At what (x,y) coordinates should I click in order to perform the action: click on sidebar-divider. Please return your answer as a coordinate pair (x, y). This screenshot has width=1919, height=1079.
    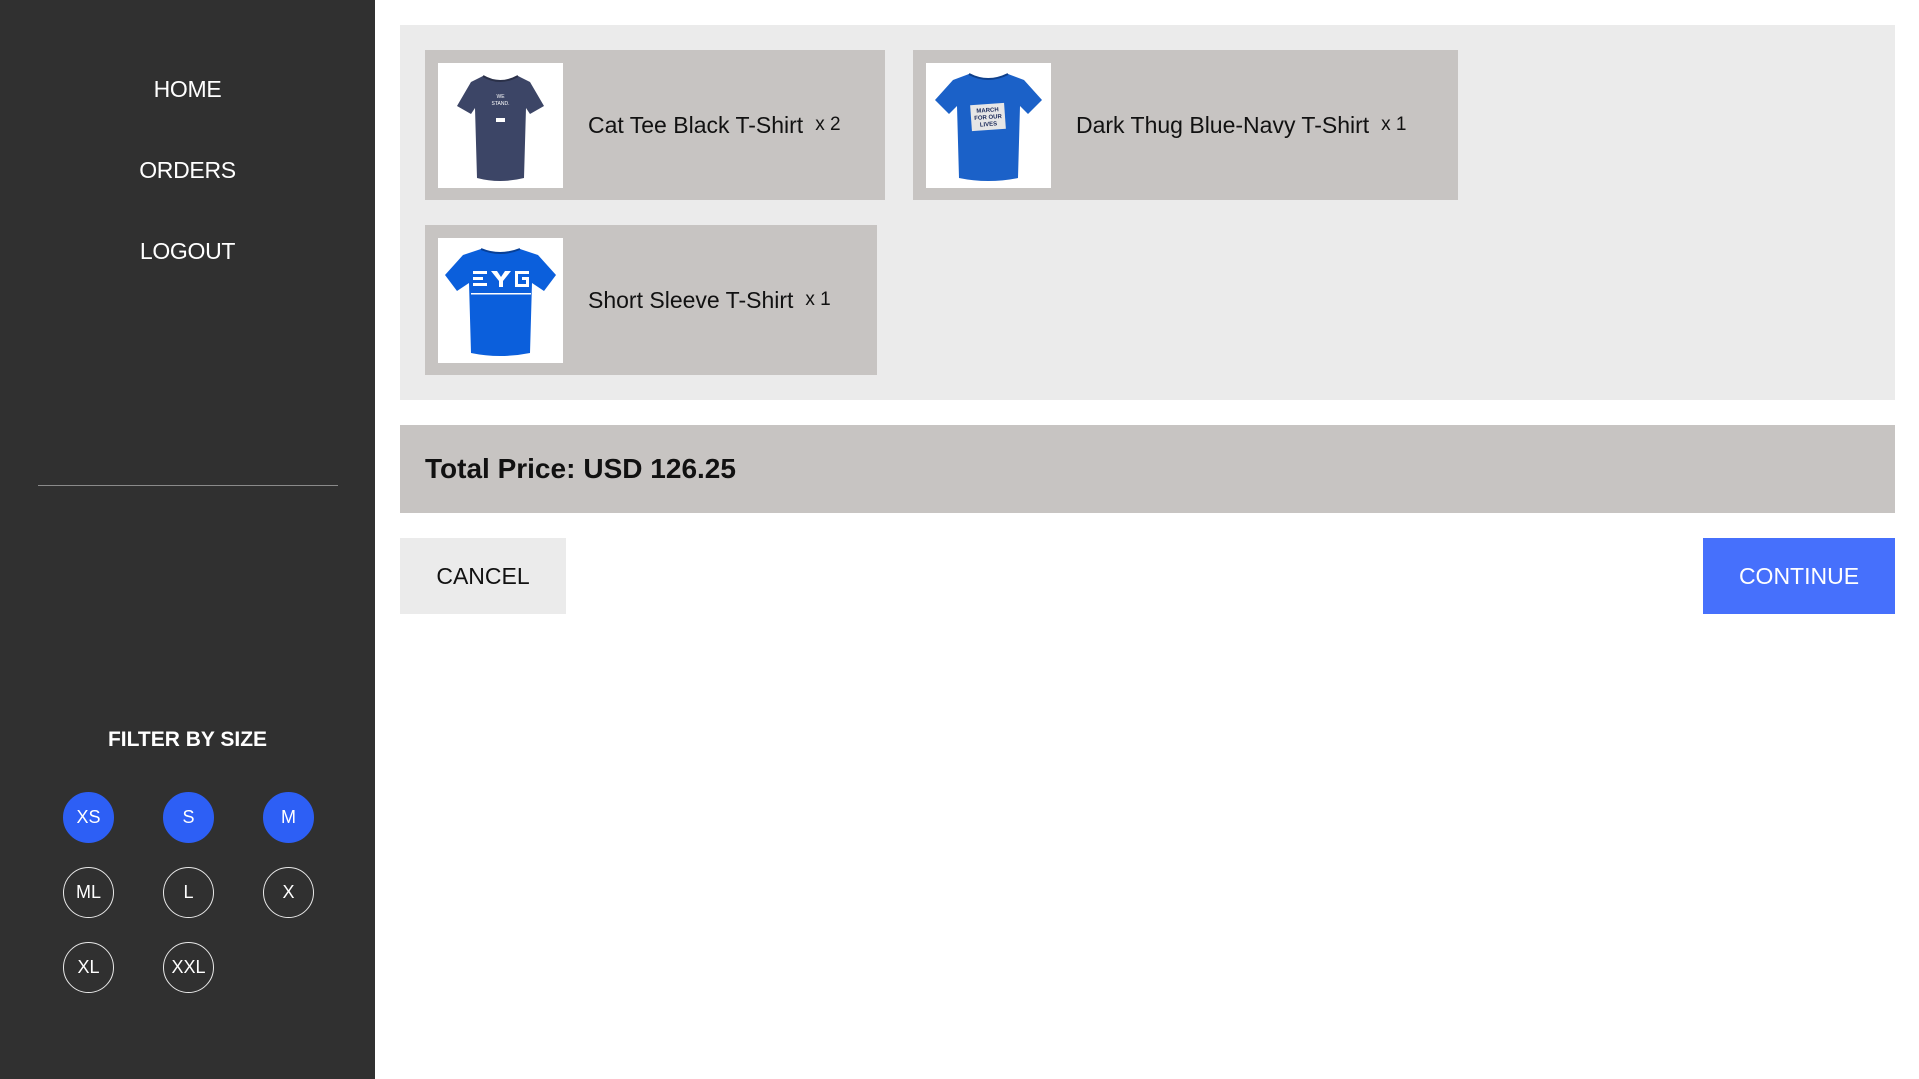
    Looking at the image, I should click on (188, 485).